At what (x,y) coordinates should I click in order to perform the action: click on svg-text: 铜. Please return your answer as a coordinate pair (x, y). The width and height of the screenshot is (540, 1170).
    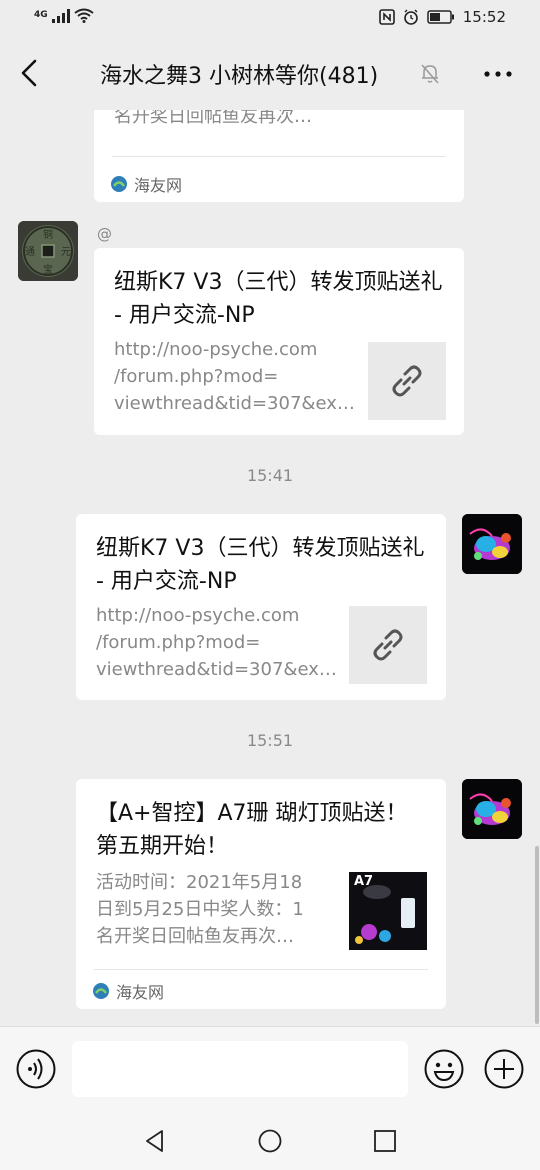
    Looking at the image, I should click on (48, 235).